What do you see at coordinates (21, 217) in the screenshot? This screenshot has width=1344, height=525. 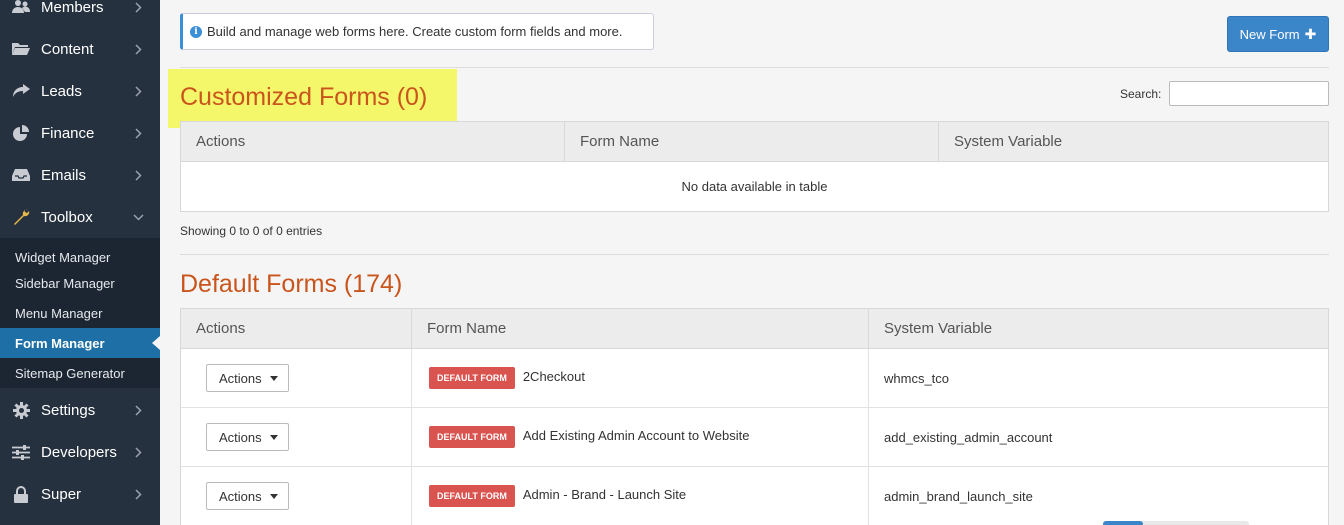 I see `wrench-icon` at bounding box center [21, 217].